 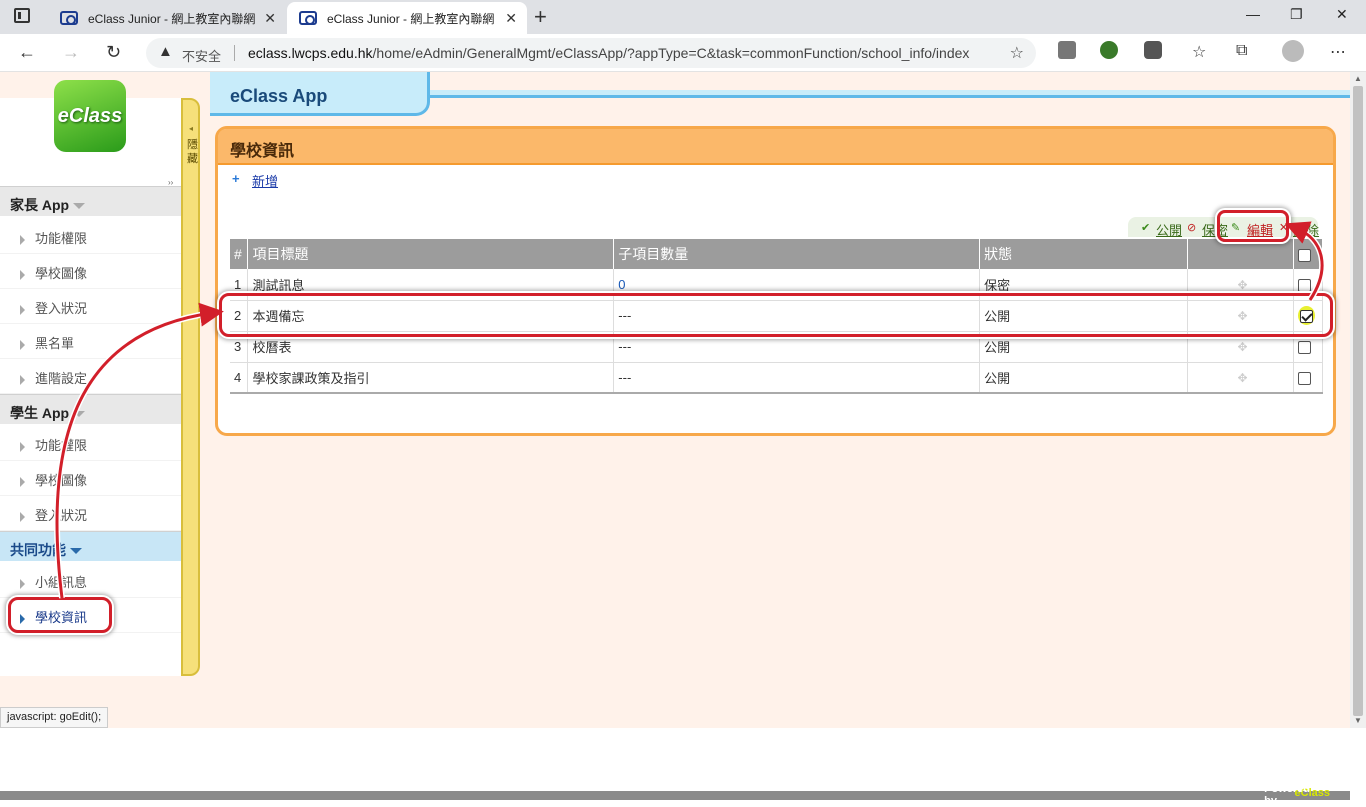 What do you see at coordinates (431, 378) in the screenshot?
I see `row-title: 學校家課政策及指引` at bounding box center [431, 378].